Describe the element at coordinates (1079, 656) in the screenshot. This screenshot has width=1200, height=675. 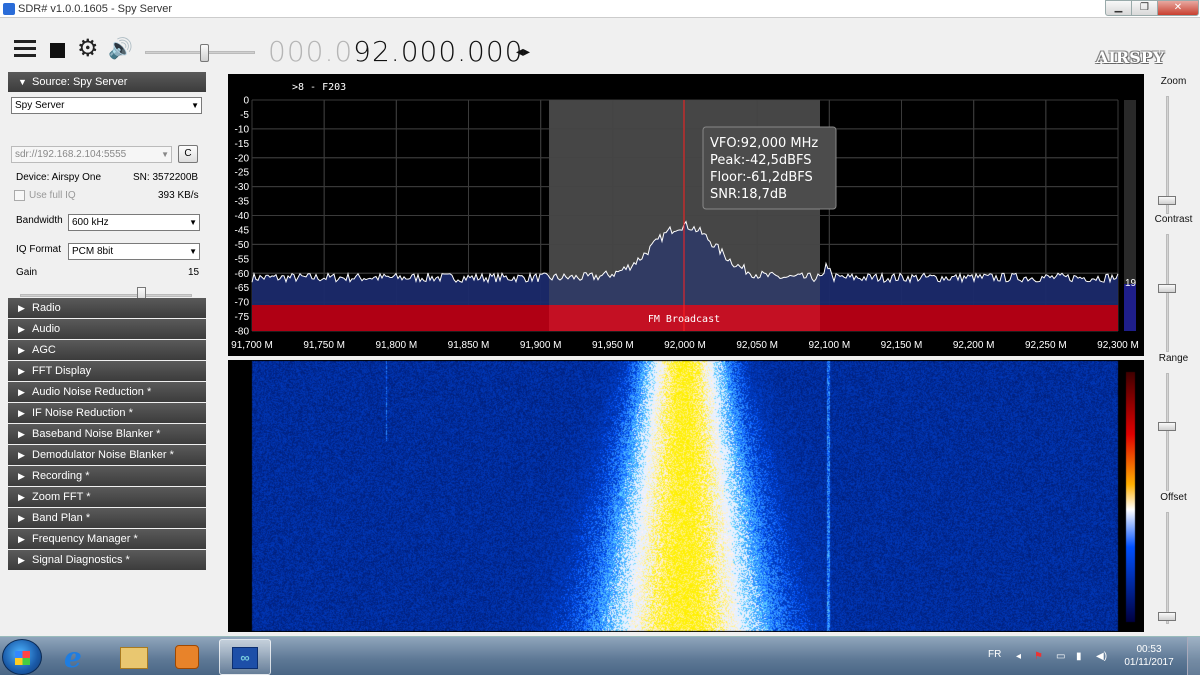
I see `network-icon: ▮` at that location.